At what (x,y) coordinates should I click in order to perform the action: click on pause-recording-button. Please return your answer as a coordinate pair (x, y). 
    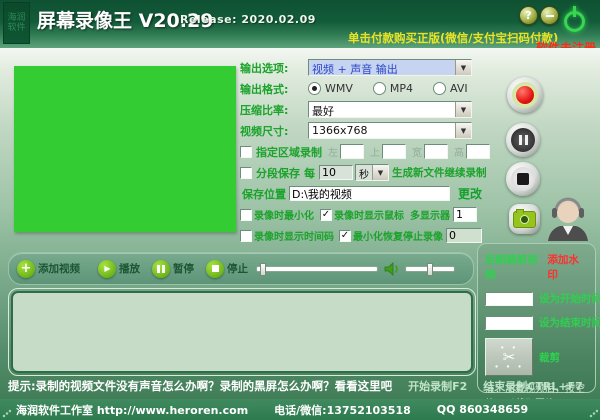
    Looking at the image, I should click on (523, 140).